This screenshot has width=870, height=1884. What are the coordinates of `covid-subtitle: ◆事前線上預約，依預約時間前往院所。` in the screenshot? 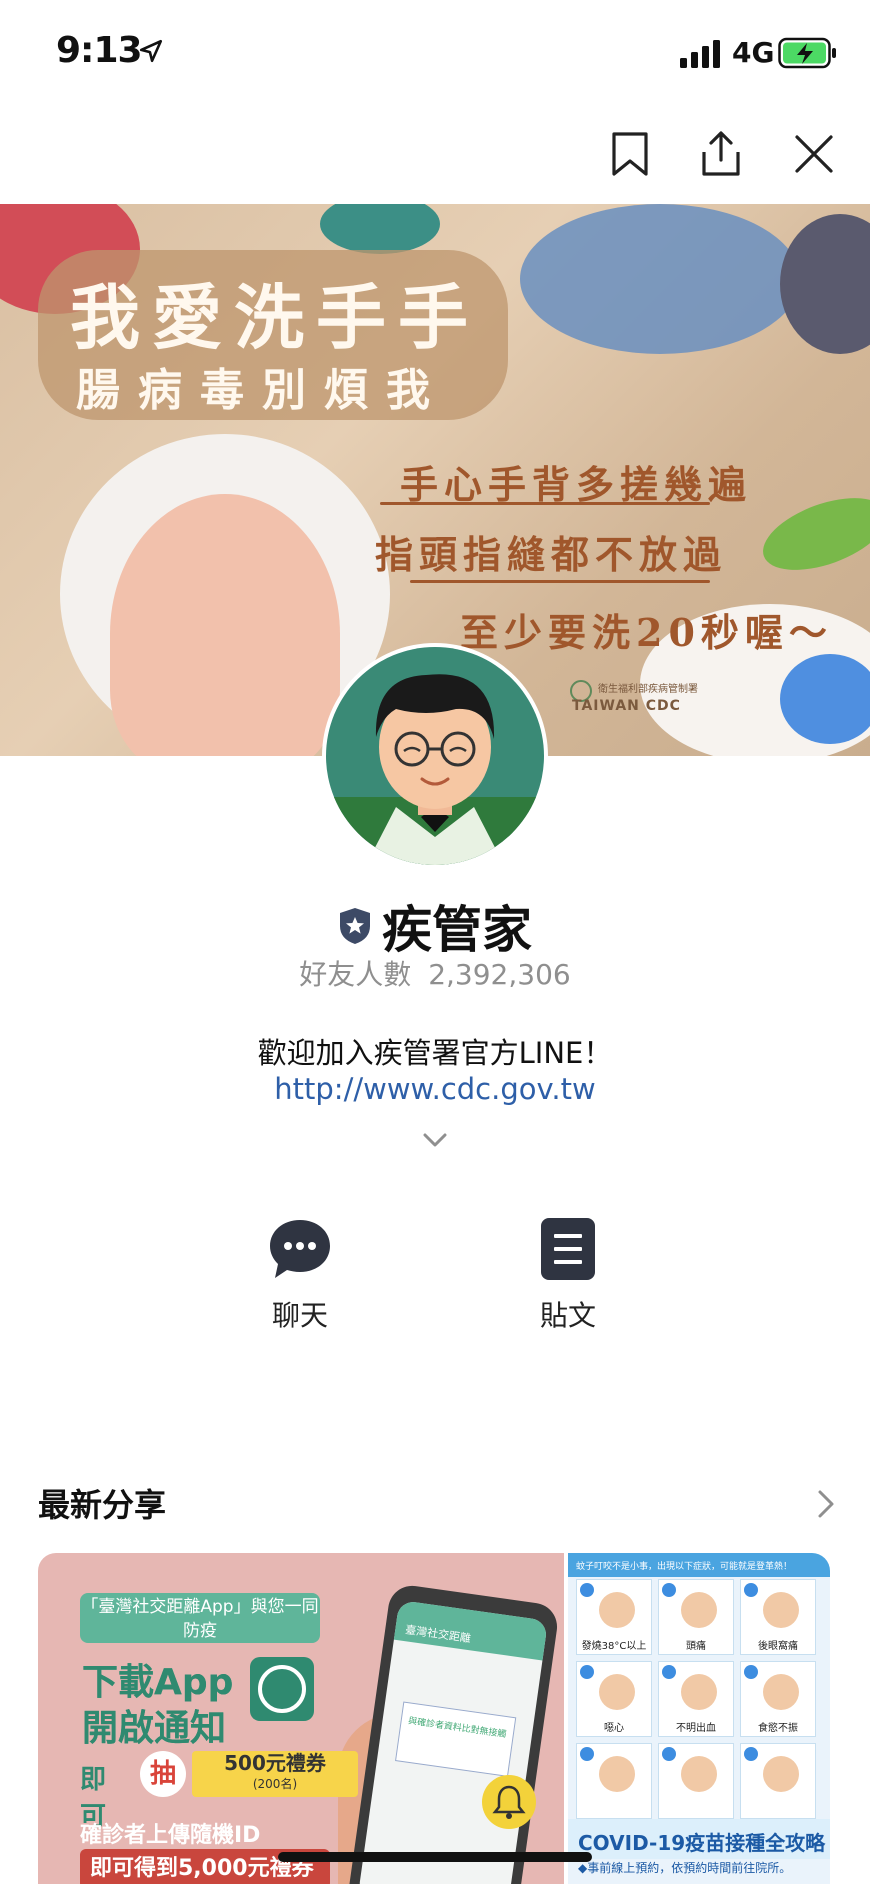 It's located at (685, 1868).